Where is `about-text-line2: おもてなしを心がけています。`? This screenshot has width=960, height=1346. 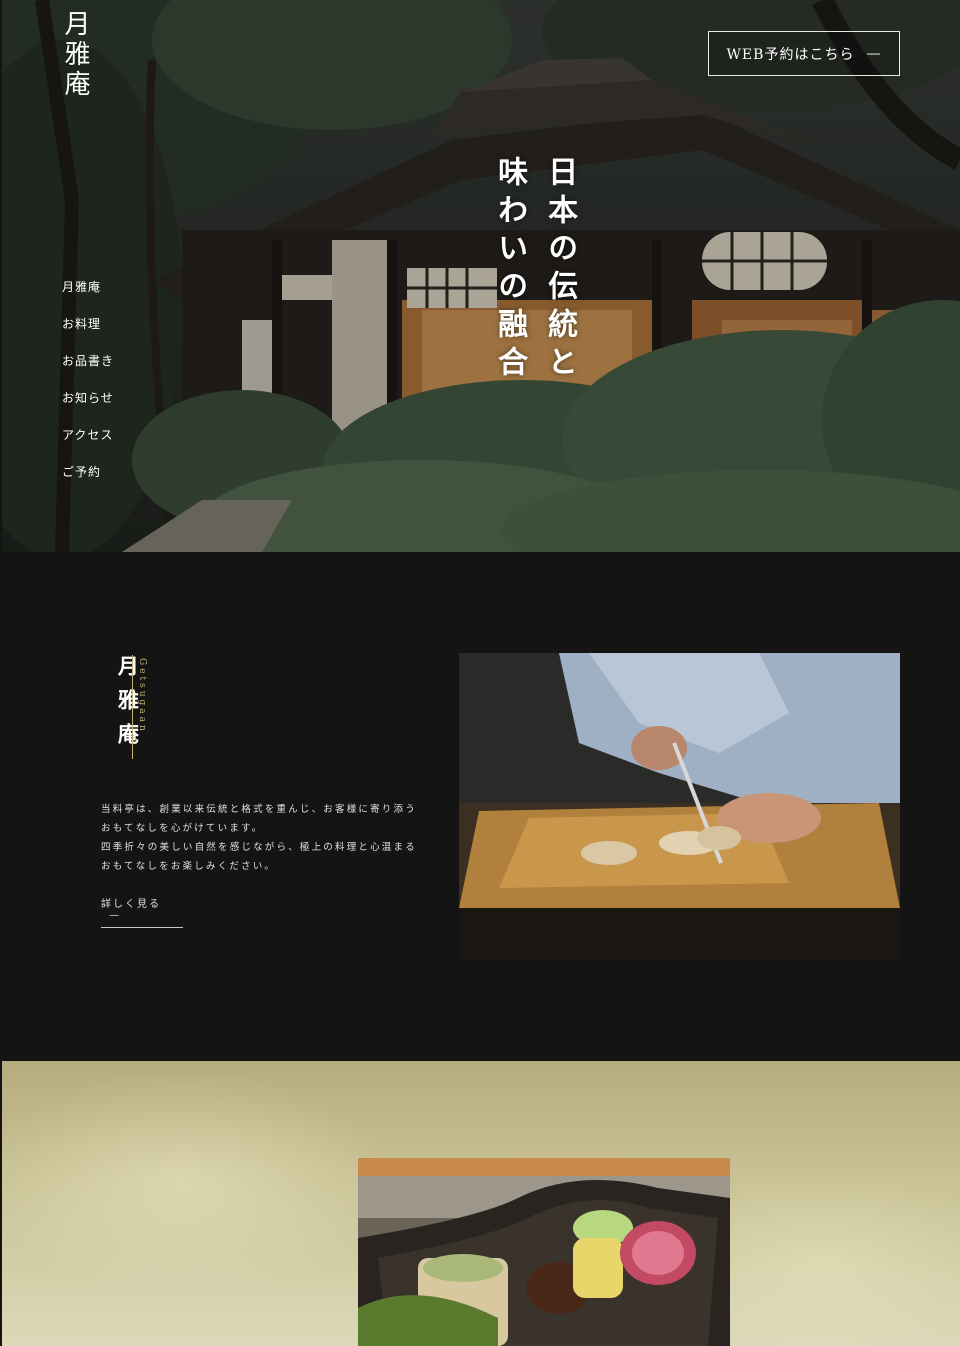 about-text-line2: おもてなしを心がけています。 is located at coordinates (182, 828).